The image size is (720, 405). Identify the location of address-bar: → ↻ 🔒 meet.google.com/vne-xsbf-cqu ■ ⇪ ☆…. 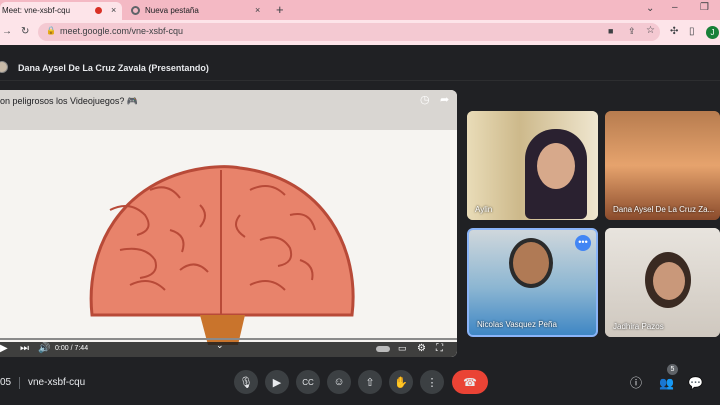
(360, 32).